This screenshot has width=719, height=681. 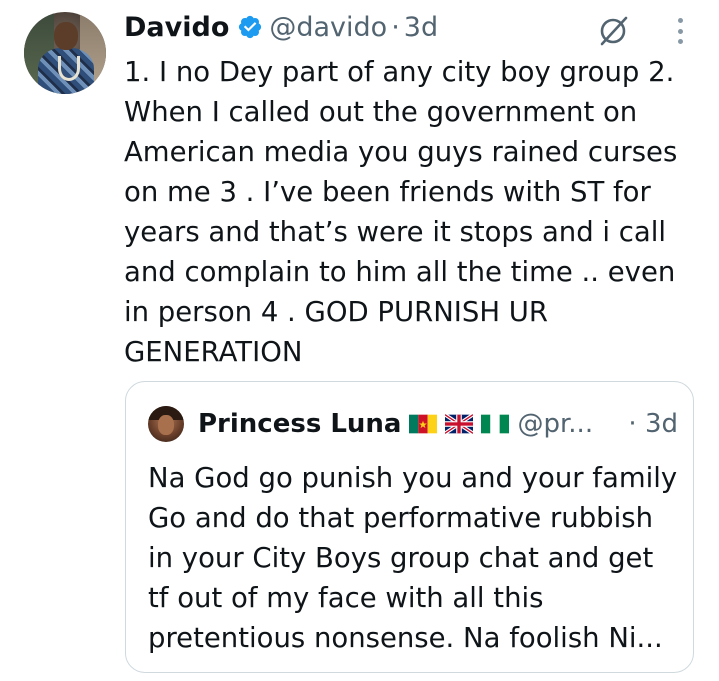 I want to click on more-vertical-icon, so click(x=680, y=31).